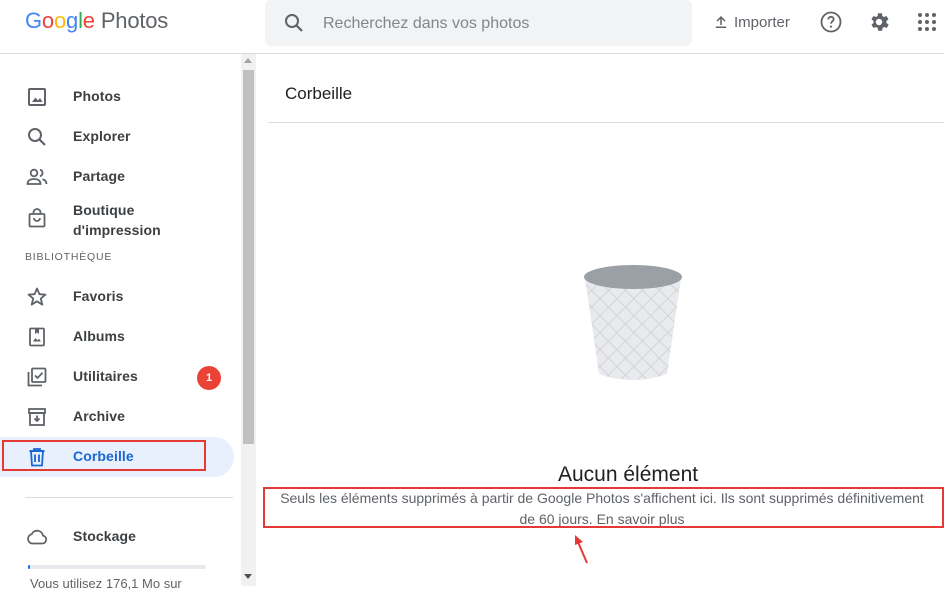 The width and height of the screenshot is (944, 591). I want to click on sidebar-item-archive: Archive, so click(117, 417).